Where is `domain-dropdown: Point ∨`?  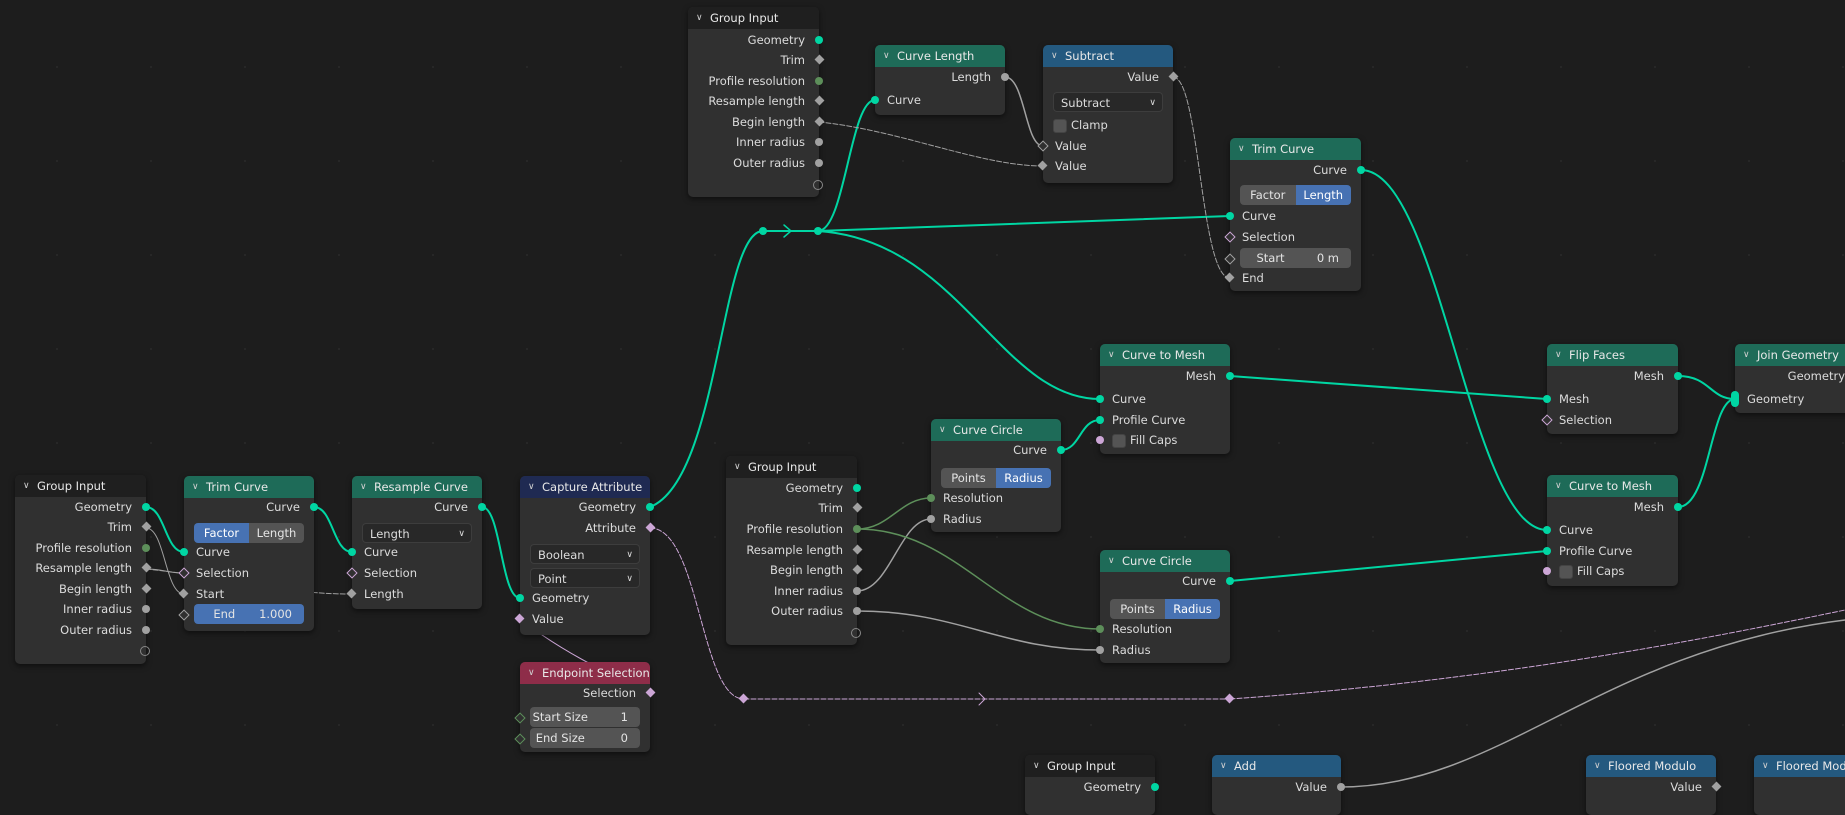 domain-dropdown: Point ∨ is located at coordinates (585, 578).